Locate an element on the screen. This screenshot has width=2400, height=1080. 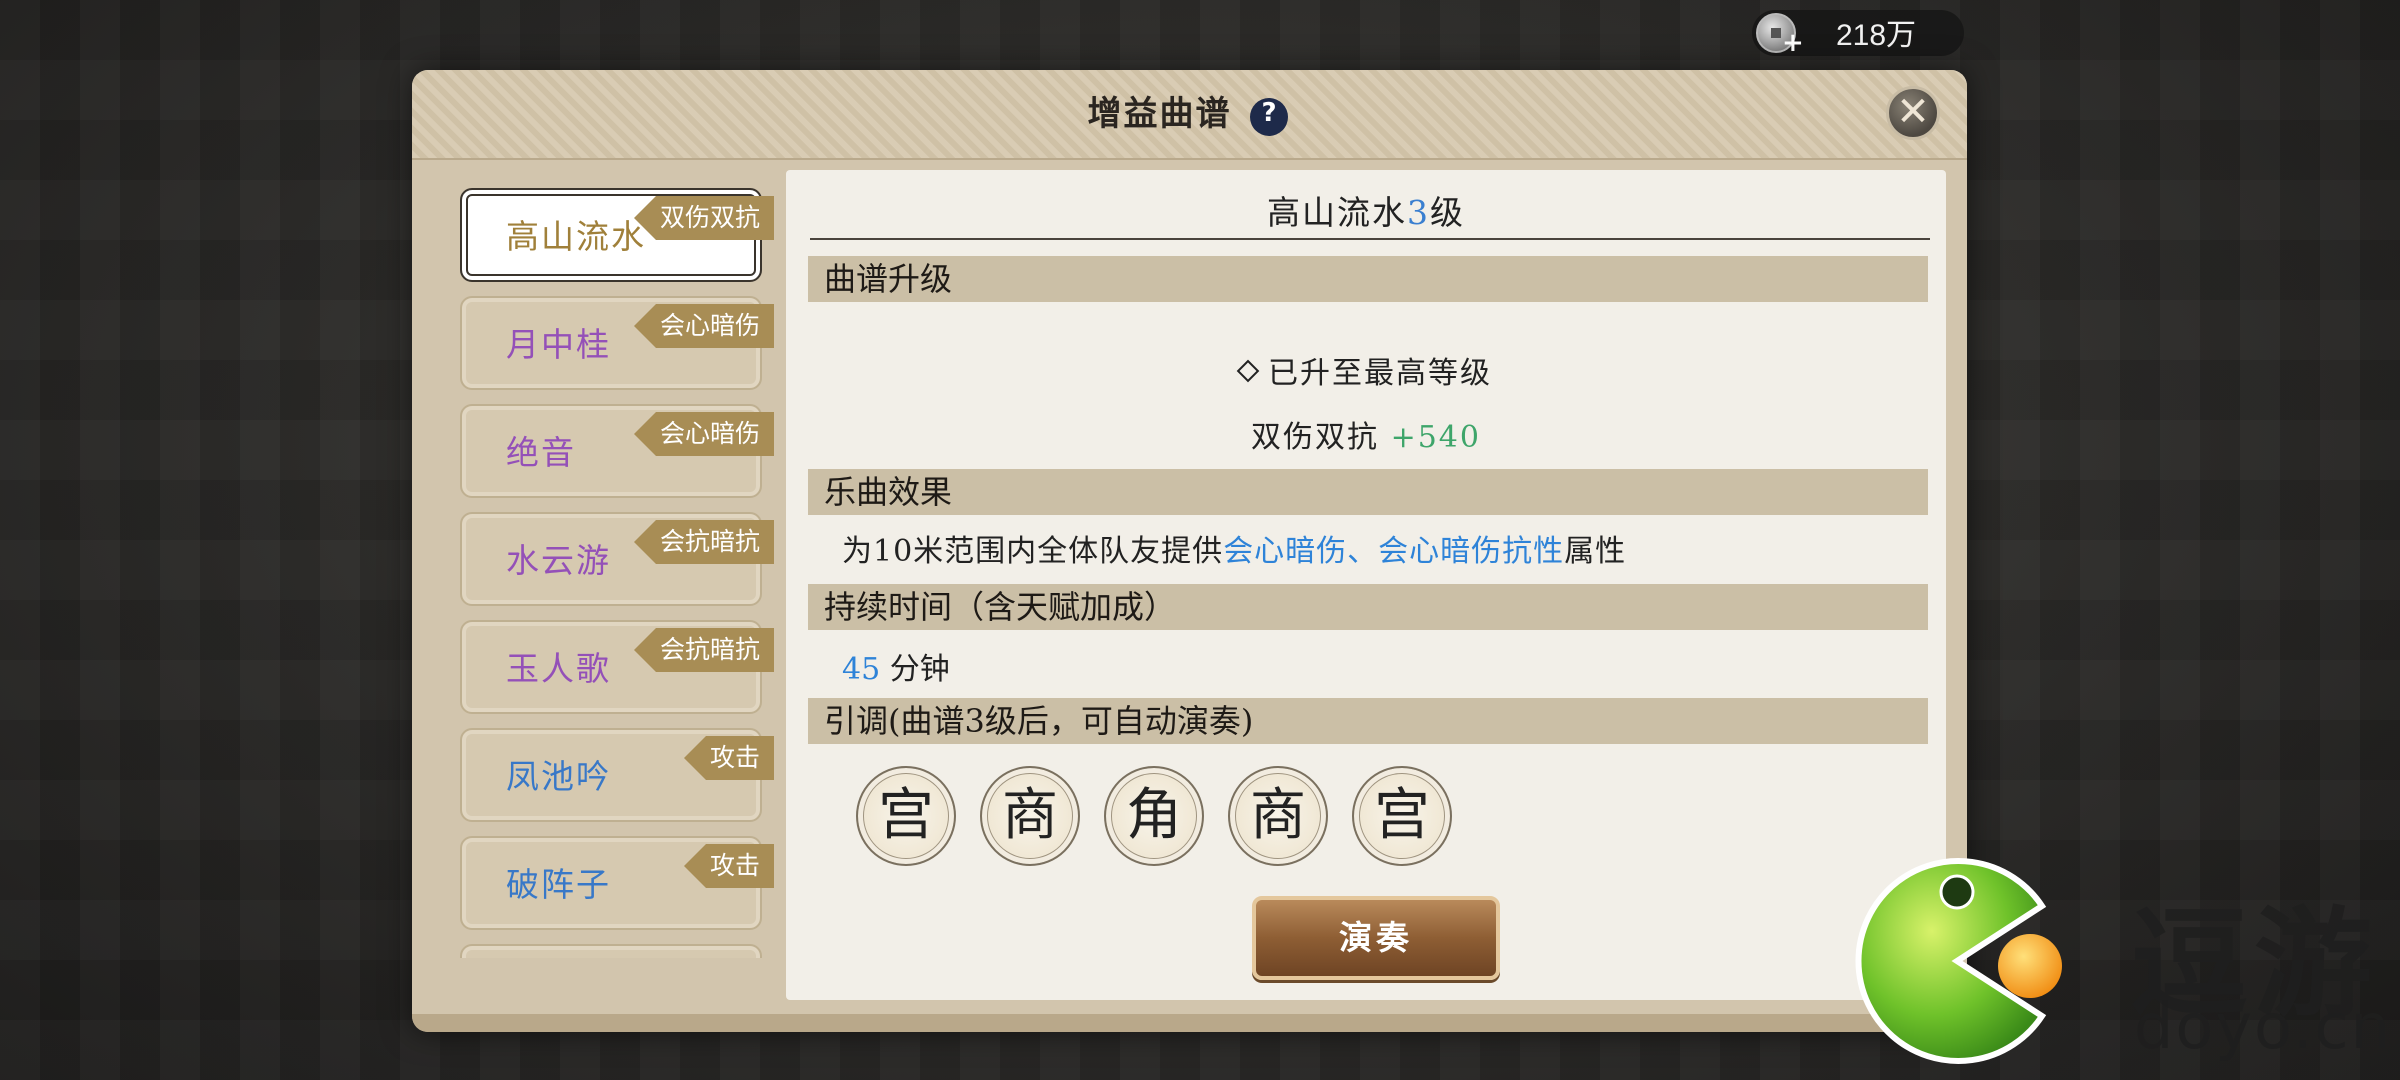
effect-highlight: 会心暗伤、会心暗伤抗性 is located at coordinates (1394, 551).